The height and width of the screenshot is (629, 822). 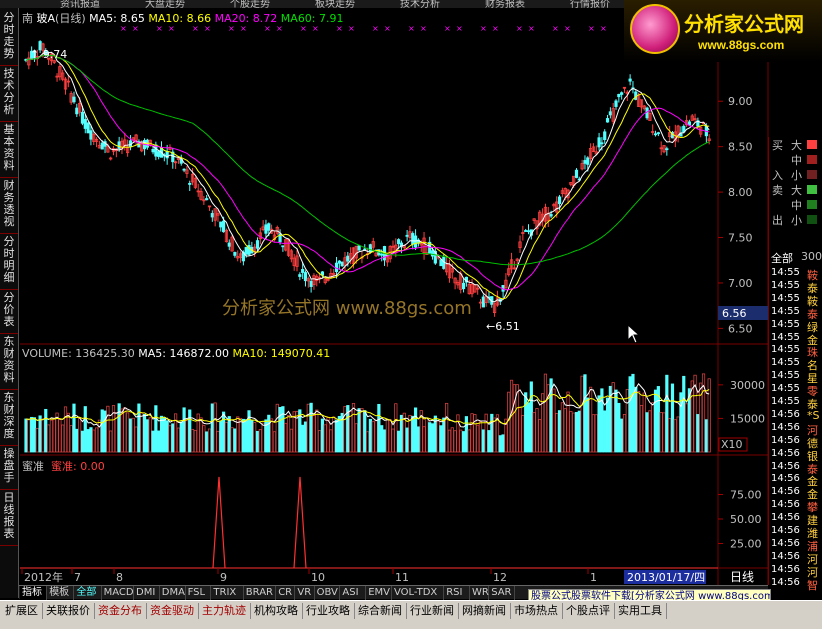 I want to click on tick-row: 14:55 零, so click(x=795, y=390).